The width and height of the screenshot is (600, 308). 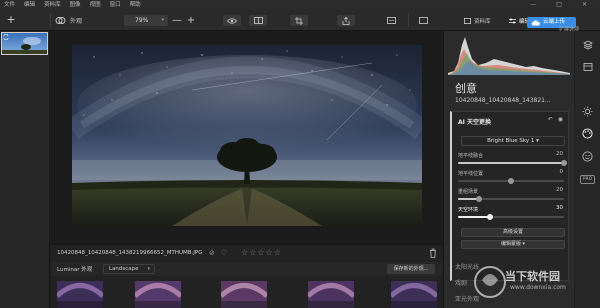 I want to click on library-icon, so click(x=467, y=20).